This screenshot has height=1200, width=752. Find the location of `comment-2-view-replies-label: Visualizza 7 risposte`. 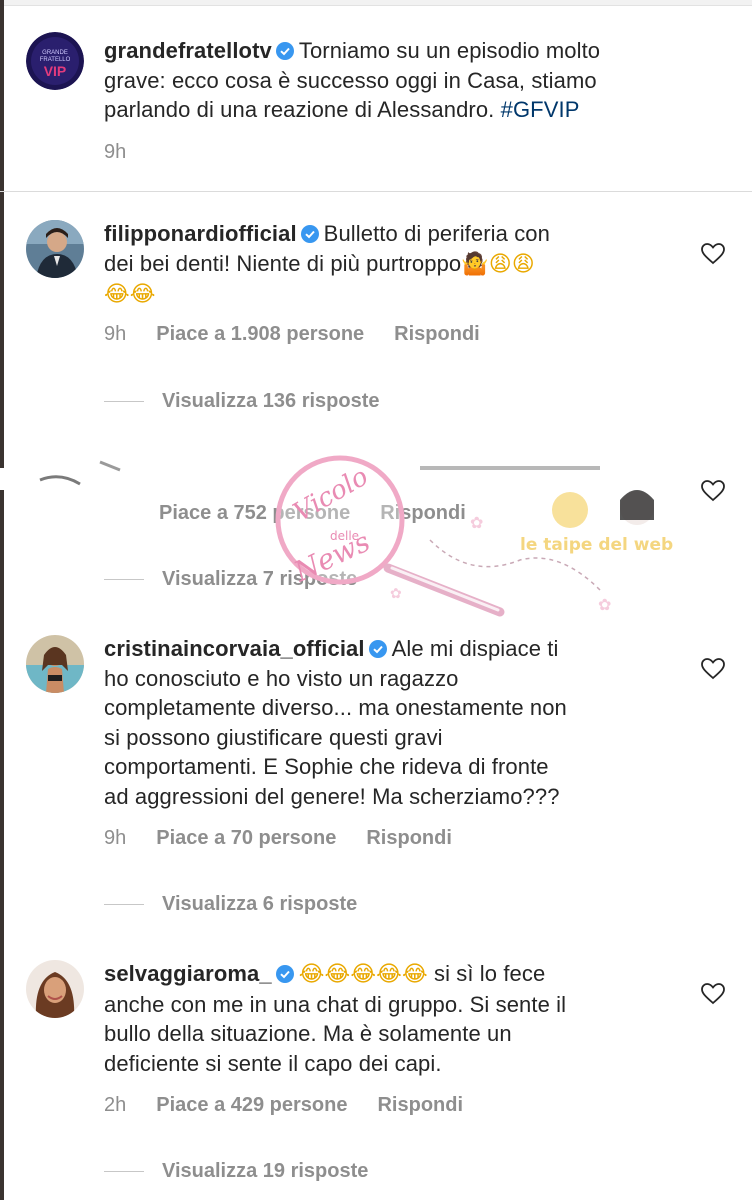

comment-2-view-replies-label: Visualizza 7 risposte is located at coordinates (260, 579).